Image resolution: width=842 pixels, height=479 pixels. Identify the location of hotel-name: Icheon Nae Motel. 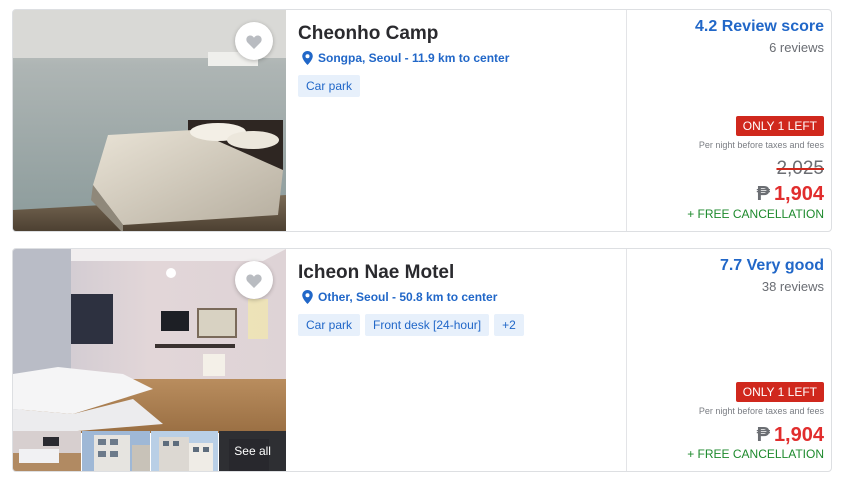
(376, 273).